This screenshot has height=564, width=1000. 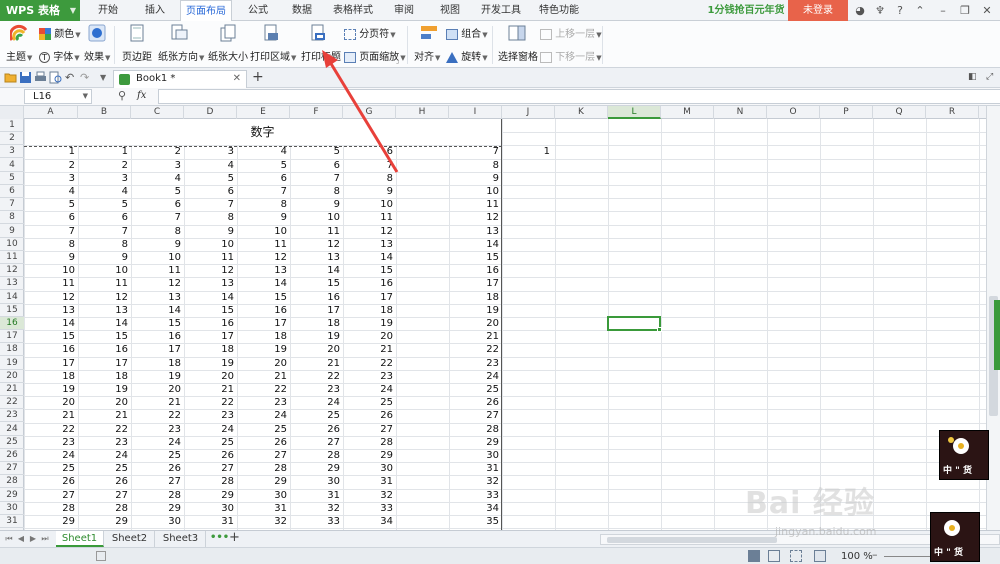 I want to click on cell-e8: 9, so click(x=263, y=217).